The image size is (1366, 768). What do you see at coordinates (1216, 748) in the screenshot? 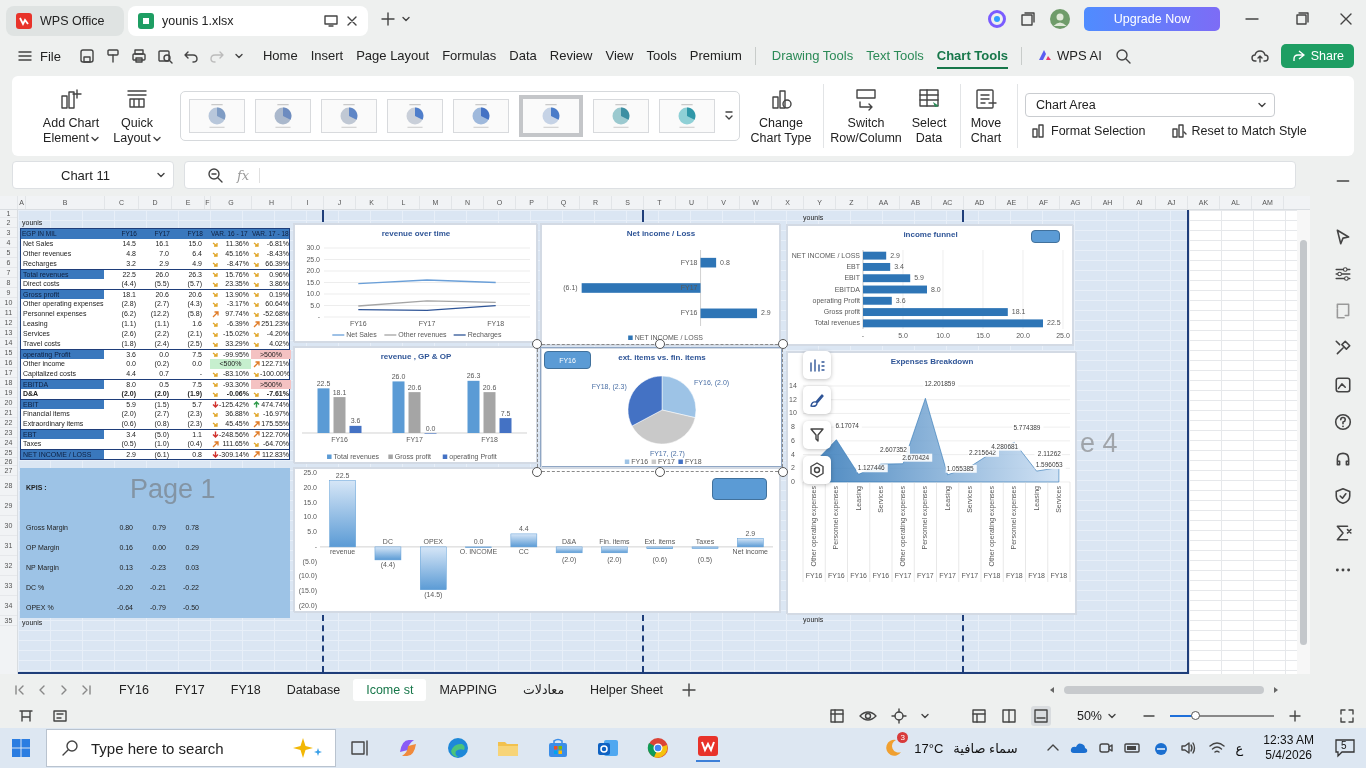
I see `wifi-icon` at bounding box center [1216, 748].